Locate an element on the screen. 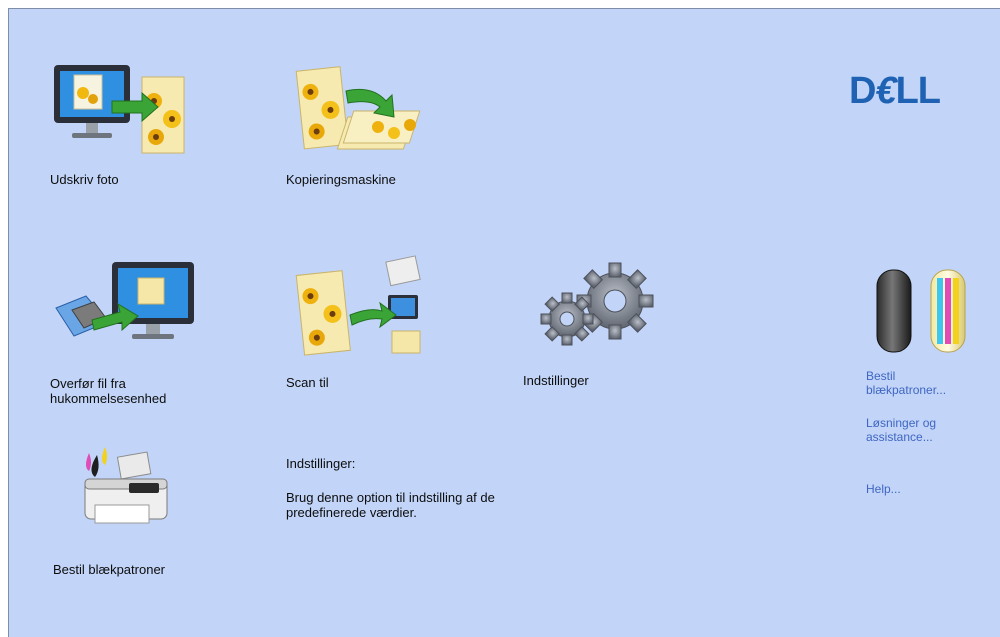  transfer-file-button: Overfør fil fra hukommelsesenhed is located at coordinates (130, 335).